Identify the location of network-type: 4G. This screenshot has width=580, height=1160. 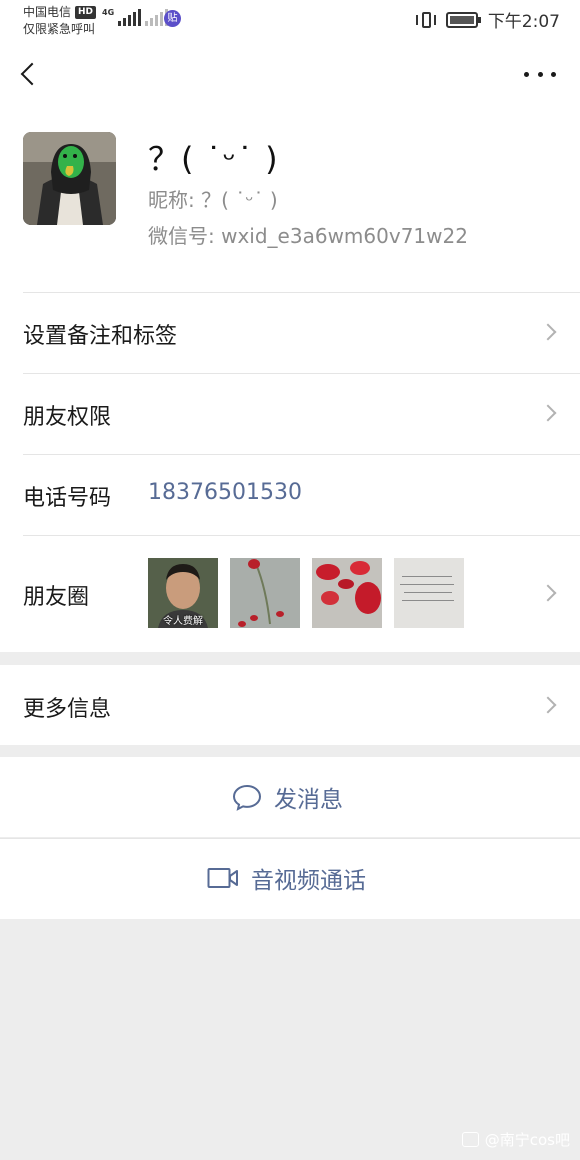
(108, 12).